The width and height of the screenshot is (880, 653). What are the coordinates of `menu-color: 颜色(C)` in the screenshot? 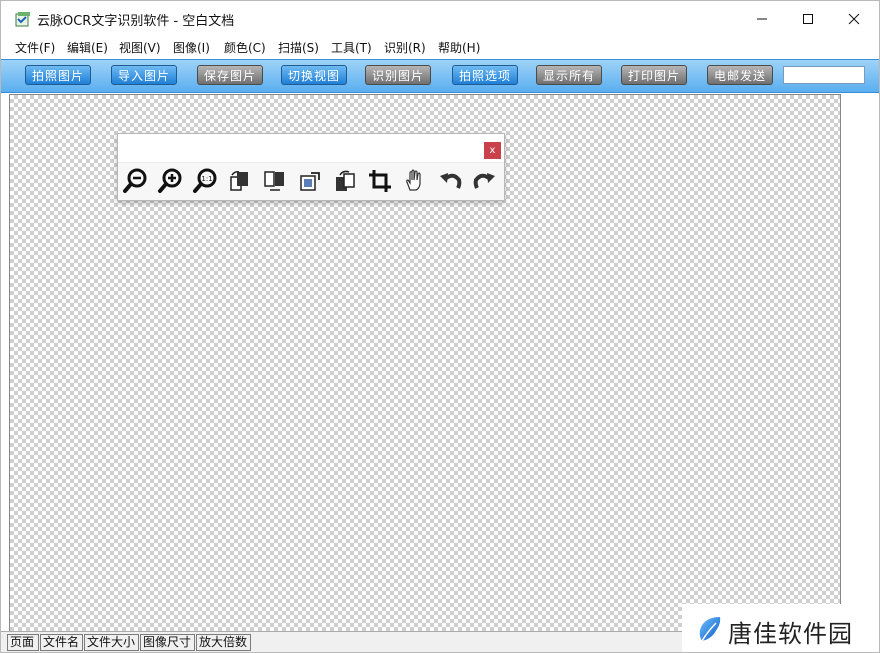 It's located at (245, 47).